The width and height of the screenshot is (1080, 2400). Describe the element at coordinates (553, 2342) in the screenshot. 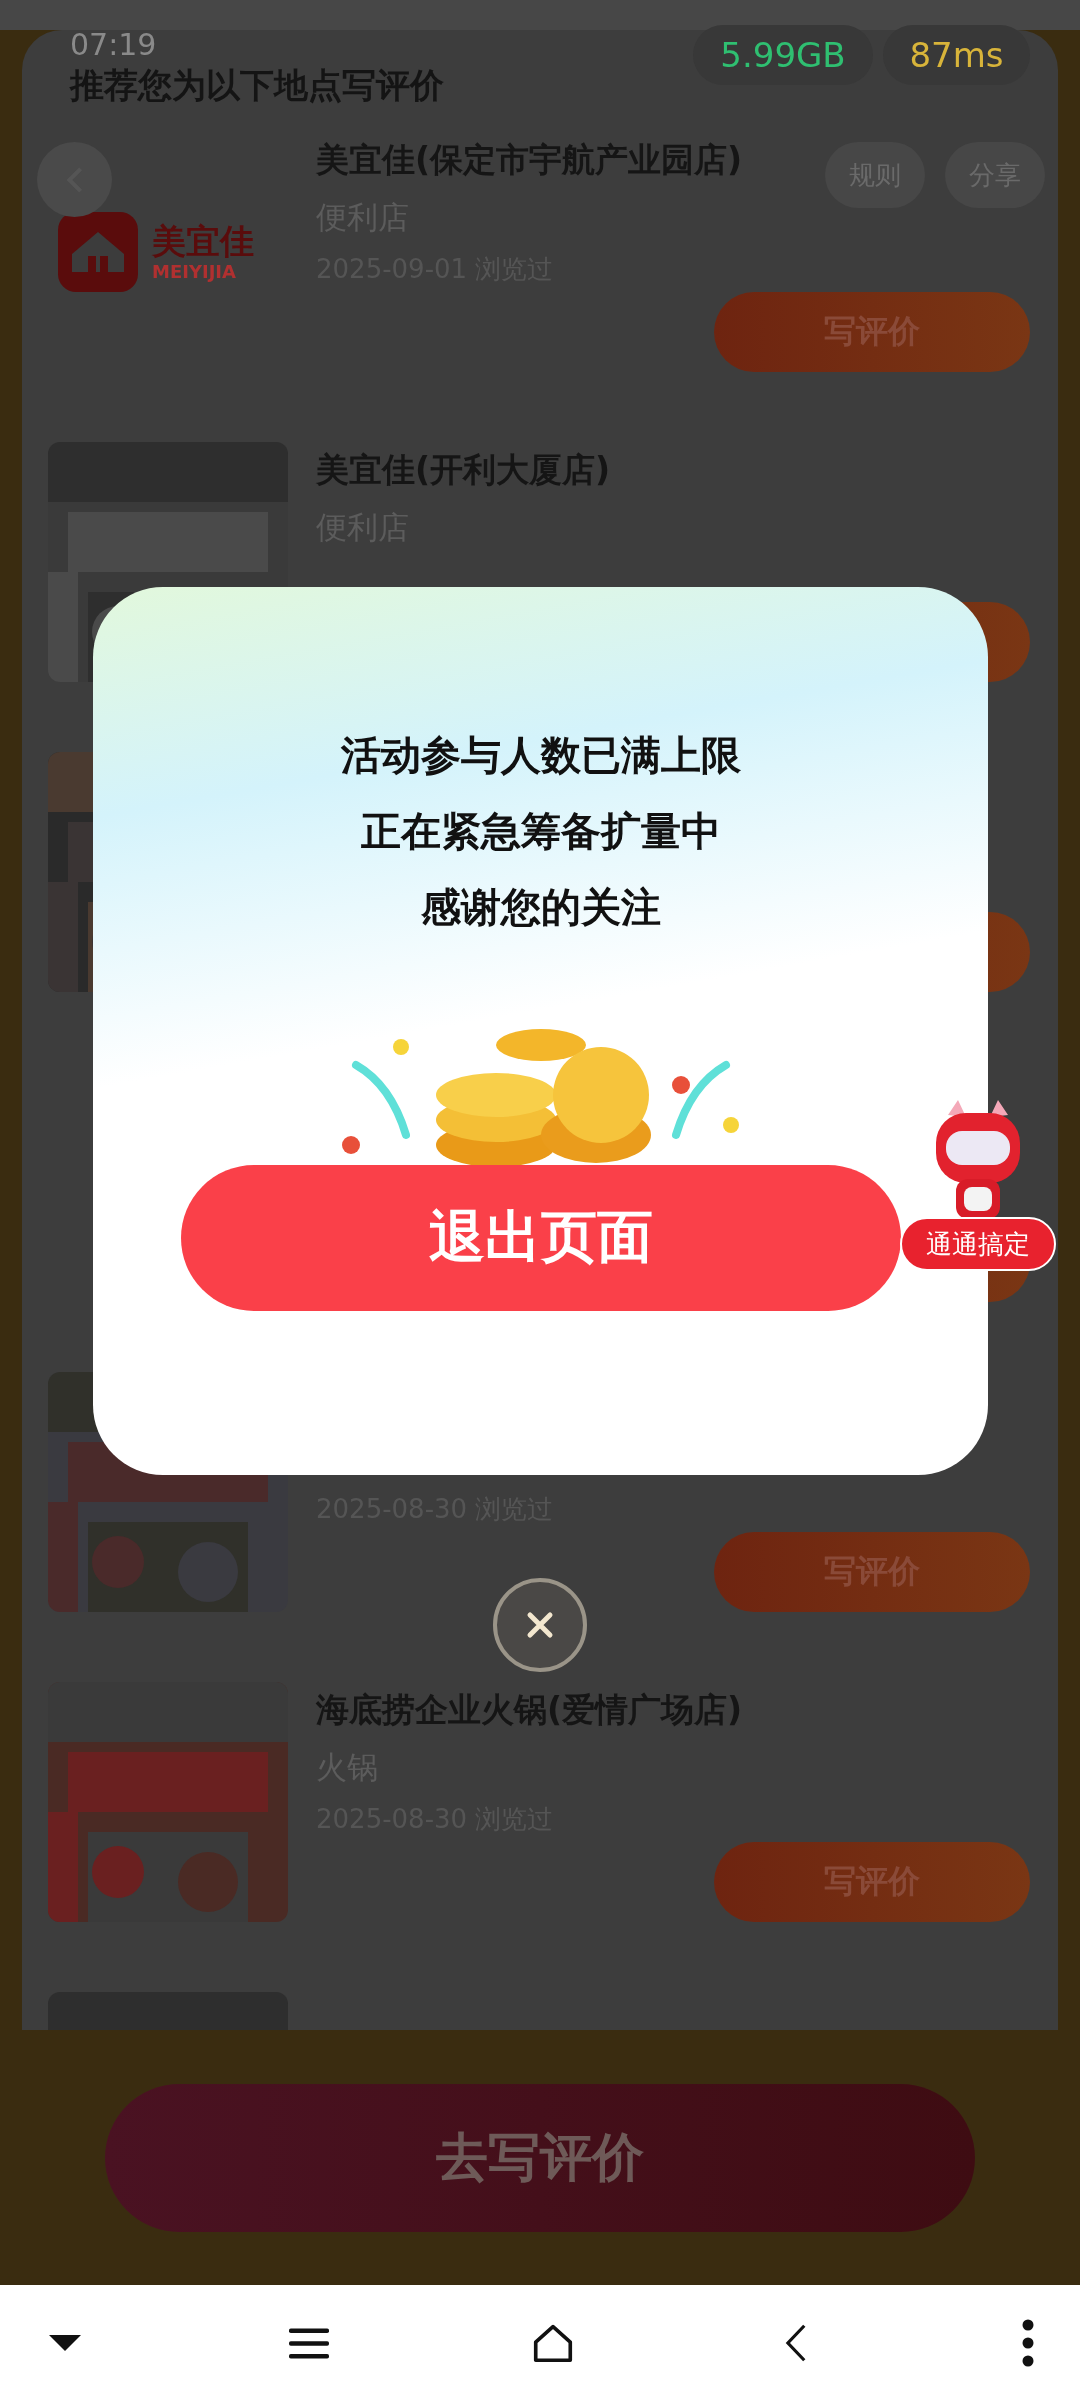

I see `home-icon` at that location.